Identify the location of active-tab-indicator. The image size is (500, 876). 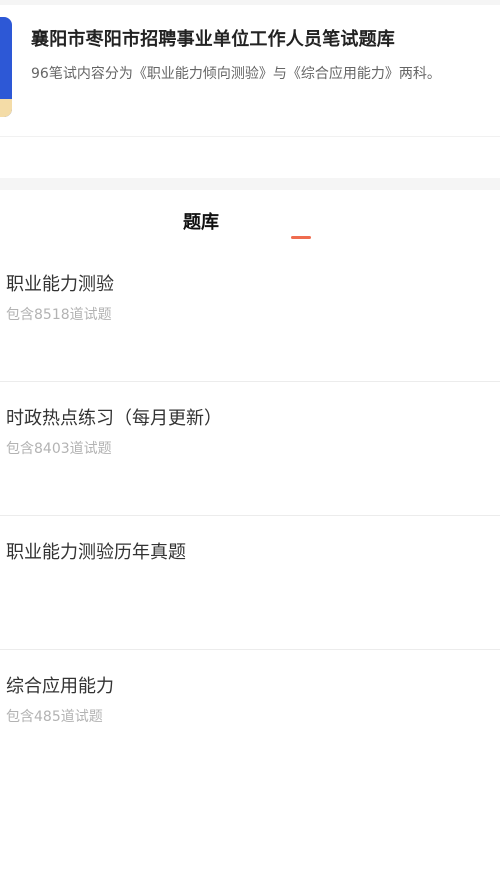
(301, 237).